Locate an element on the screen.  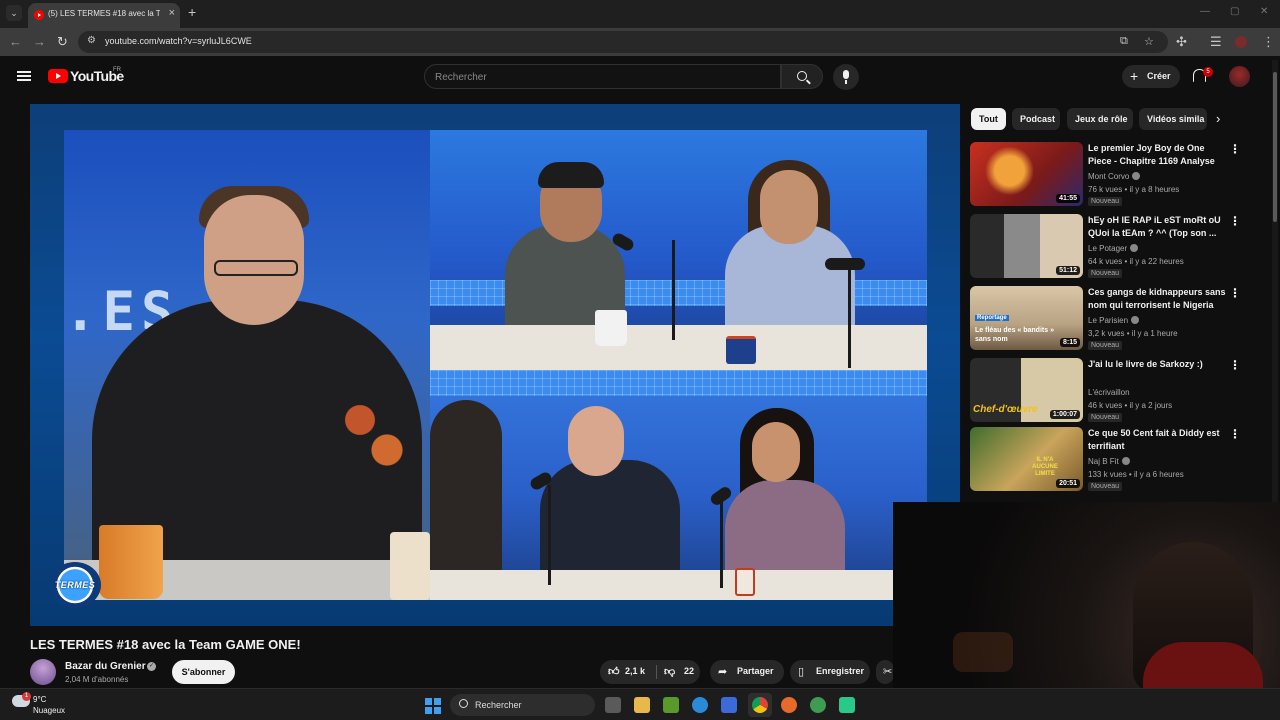
like-count: 2,1 k is located at coordinates (635, 671).